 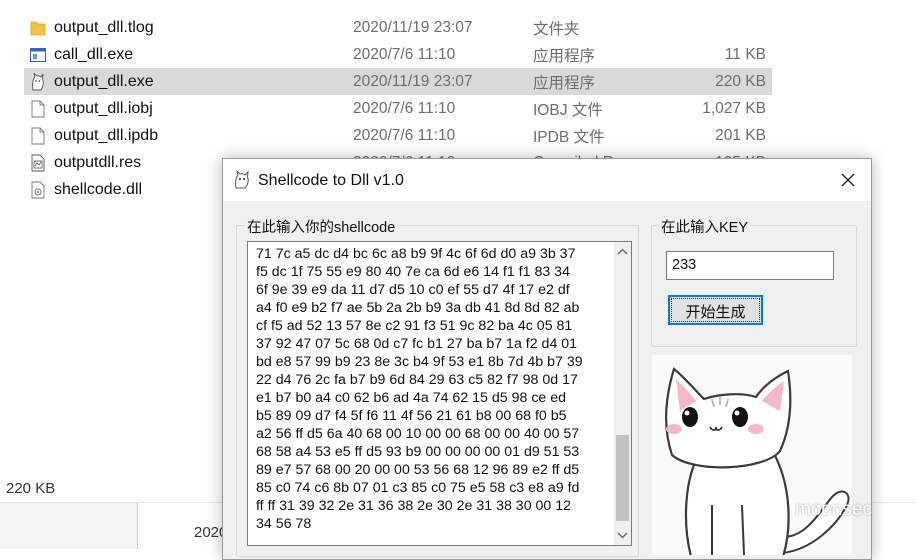 I want to click on file-row: call_dll.exe 2020/7/6 11:10 应用程序 11 KB, so click(x=398, y=54).